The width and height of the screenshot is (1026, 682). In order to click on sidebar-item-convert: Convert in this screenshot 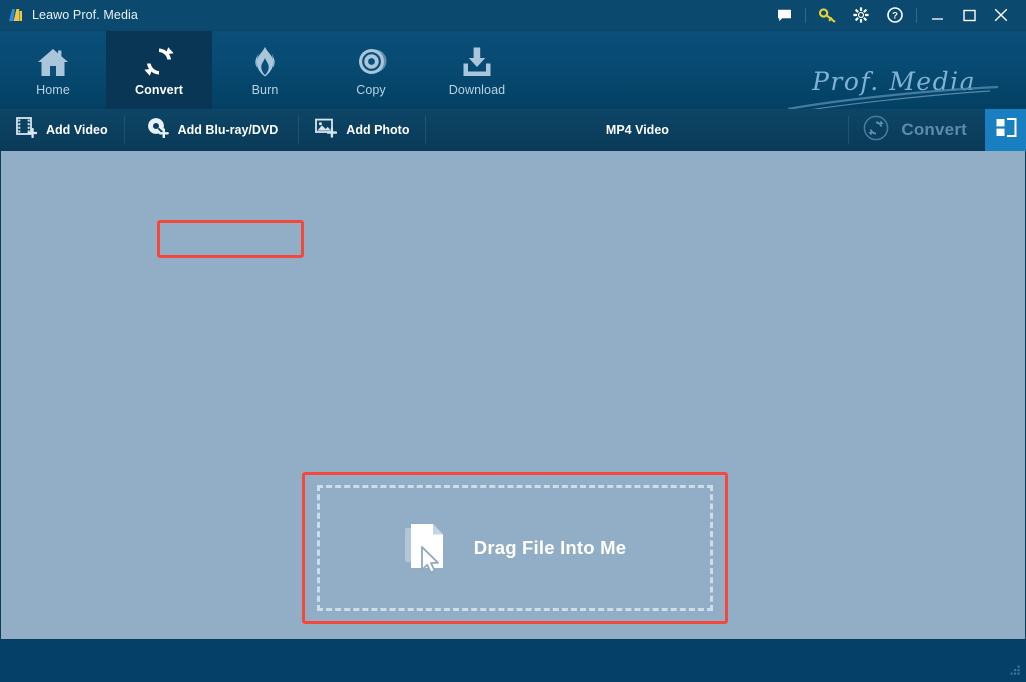, I will do `click(159, 70)`.